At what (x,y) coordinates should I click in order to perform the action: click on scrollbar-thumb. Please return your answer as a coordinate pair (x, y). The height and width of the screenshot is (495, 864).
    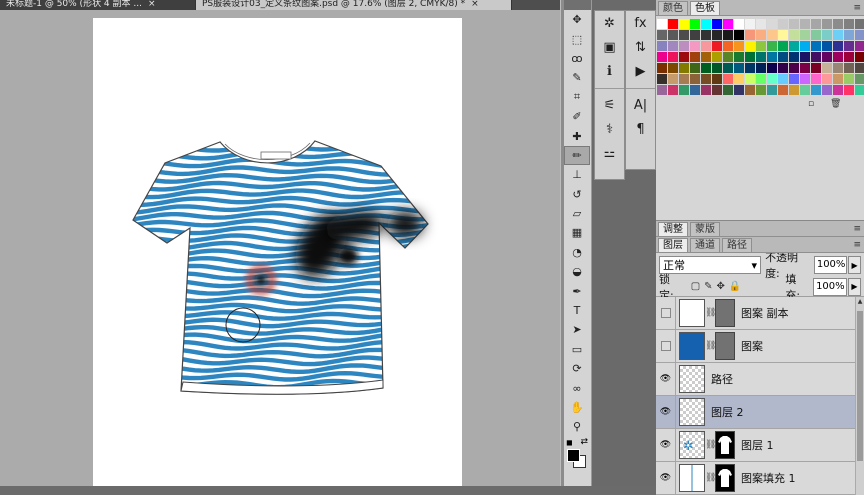
    Looking at the image, I should click on (860, 386).